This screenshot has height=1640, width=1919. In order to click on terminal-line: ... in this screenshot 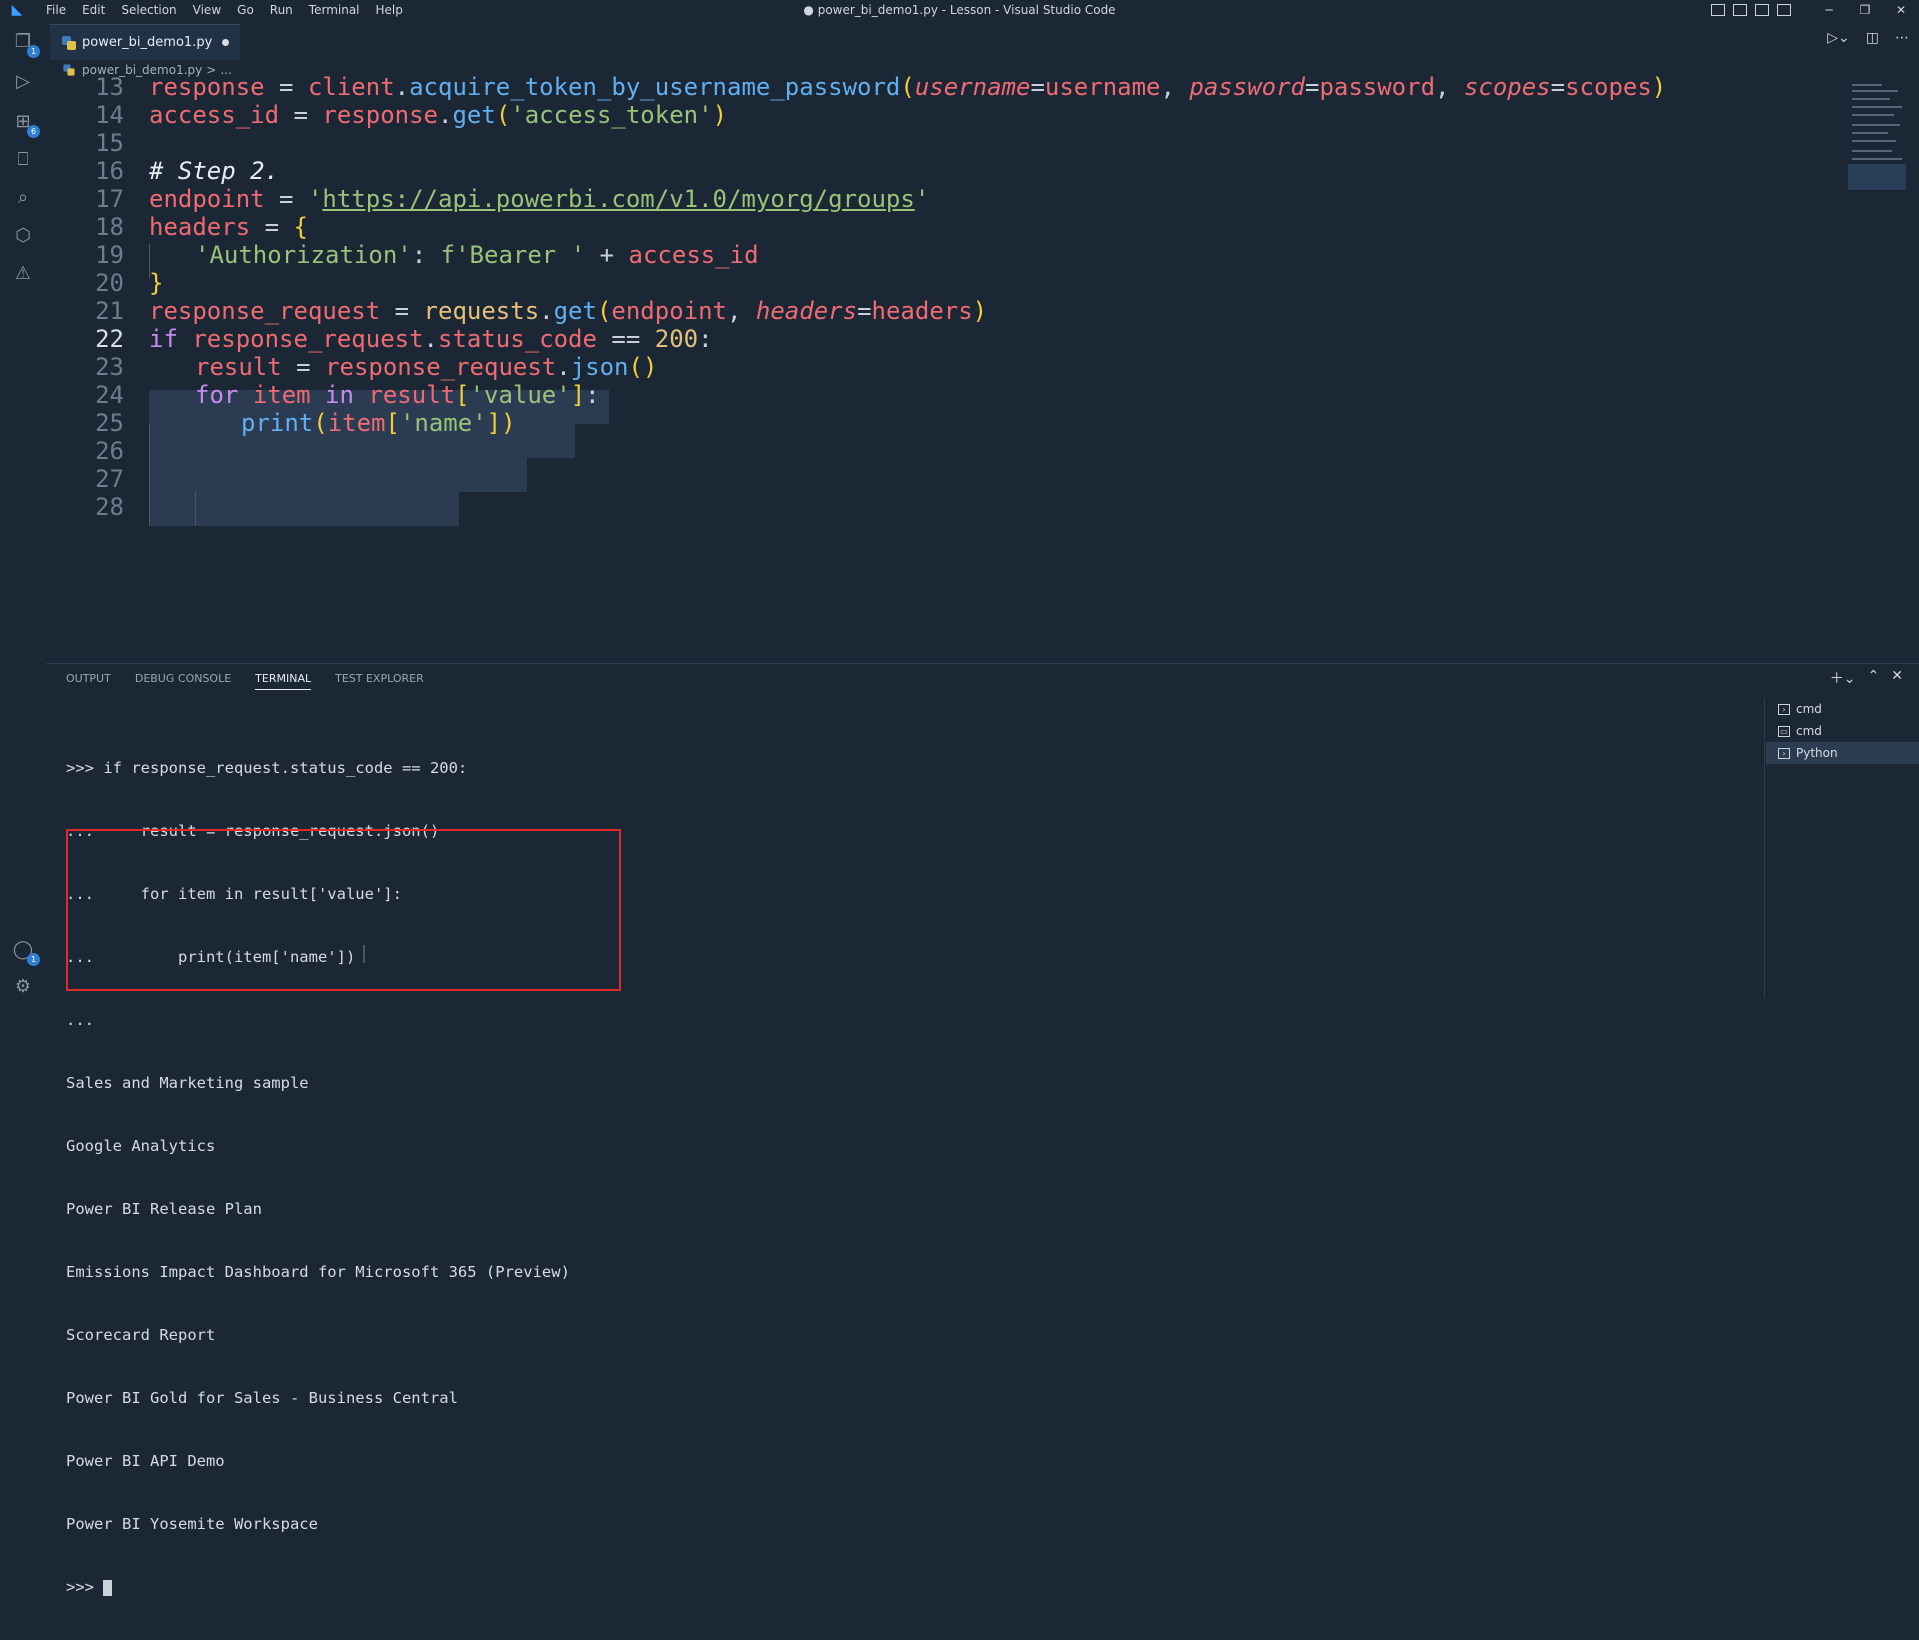, I will do `click(80, 1020)`.